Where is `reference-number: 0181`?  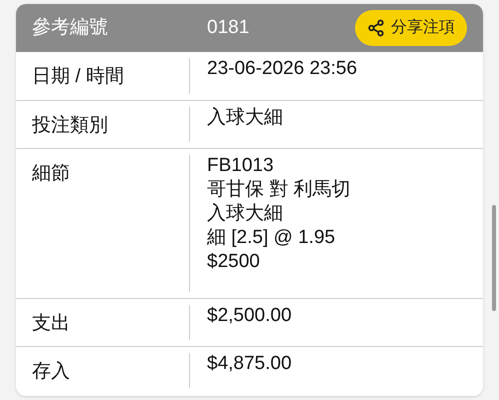 reference-number: 0181 is located at coordinates (228, 28).